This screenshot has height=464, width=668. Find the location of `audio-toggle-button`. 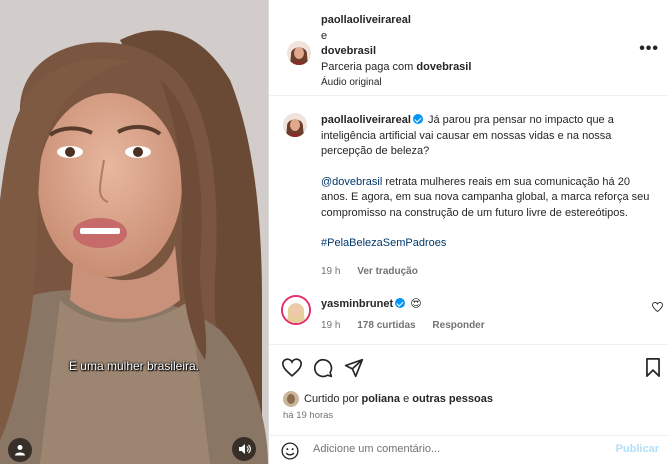

audio-toggle-button is located at coordinates (244, 449).